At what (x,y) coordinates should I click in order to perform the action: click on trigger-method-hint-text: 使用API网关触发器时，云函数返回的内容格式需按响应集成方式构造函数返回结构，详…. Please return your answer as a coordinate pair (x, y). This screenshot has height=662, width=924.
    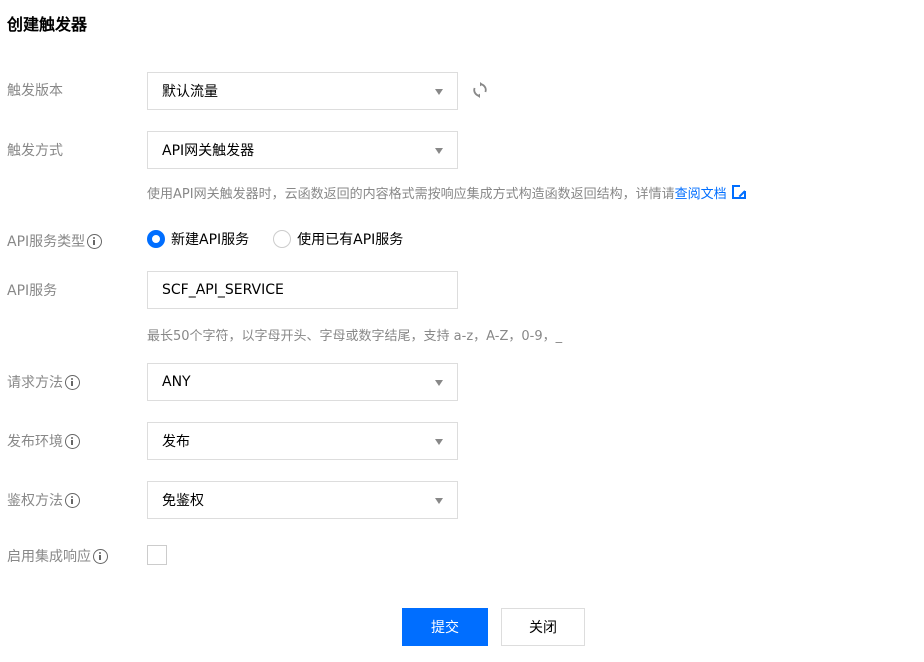
    Looking at the image, I should click on (411, 194).